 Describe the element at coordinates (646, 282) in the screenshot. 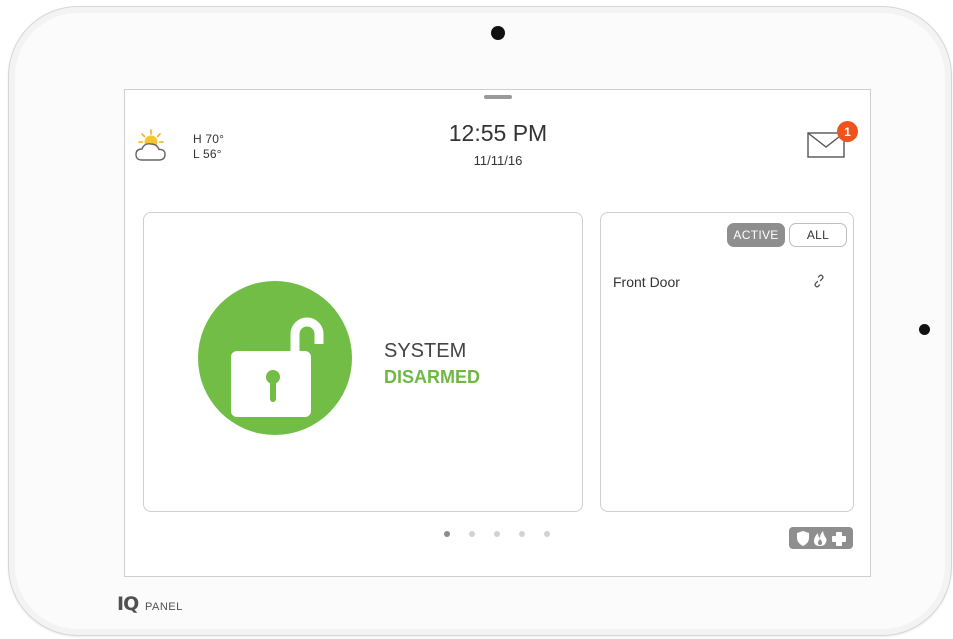

I see `sensor-name: Front Door` at that location.